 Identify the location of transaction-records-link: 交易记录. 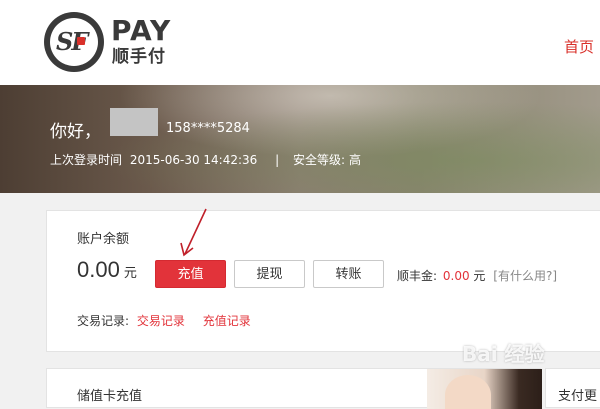
(161, 321).